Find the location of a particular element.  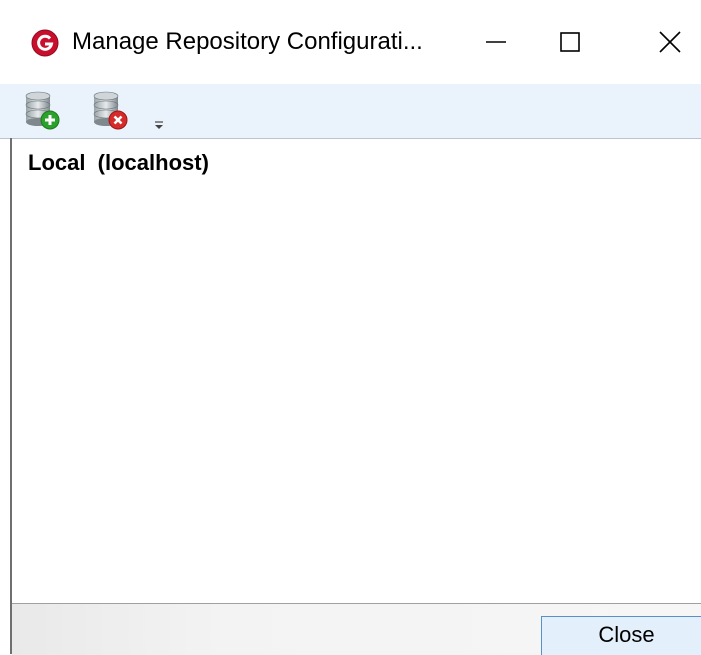

database-add-icon is located at coordinates (42, 110).